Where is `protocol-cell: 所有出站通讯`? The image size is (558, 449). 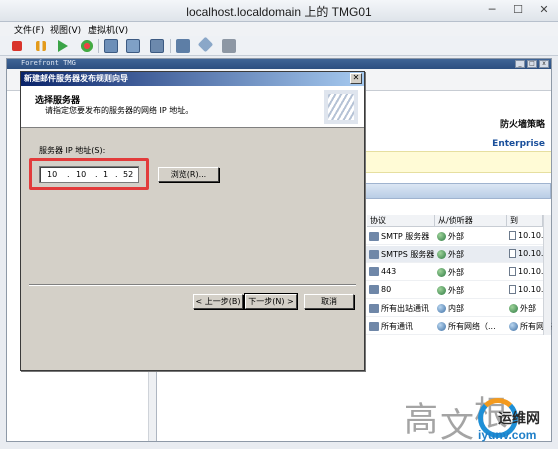 protocol-cell: 所有出站通讯 is located at coordinates (405, 308).